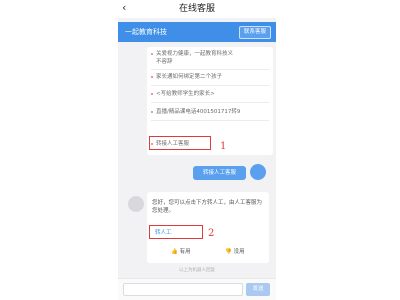  I want to click on chat-header: 一起教育科技 联系客服, so click(197, 32).